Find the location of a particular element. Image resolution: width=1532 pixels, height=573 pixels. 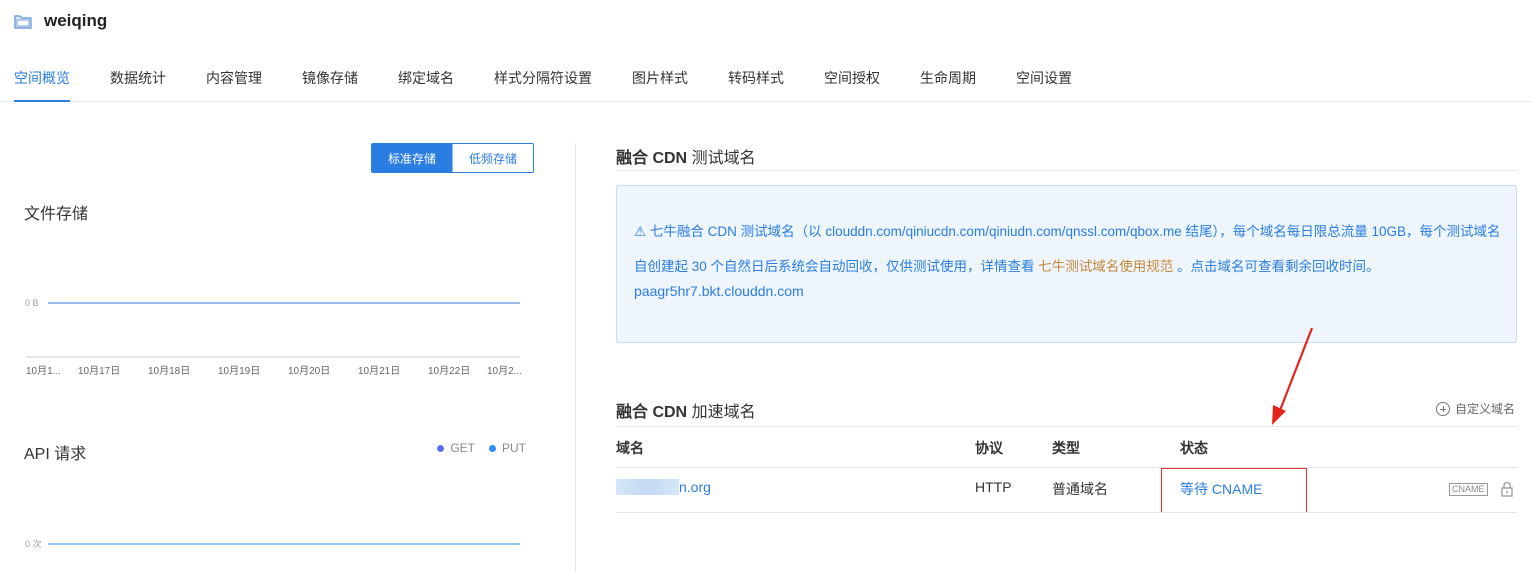

y-tick-label: 0 B is located at coordinates (32, 303).